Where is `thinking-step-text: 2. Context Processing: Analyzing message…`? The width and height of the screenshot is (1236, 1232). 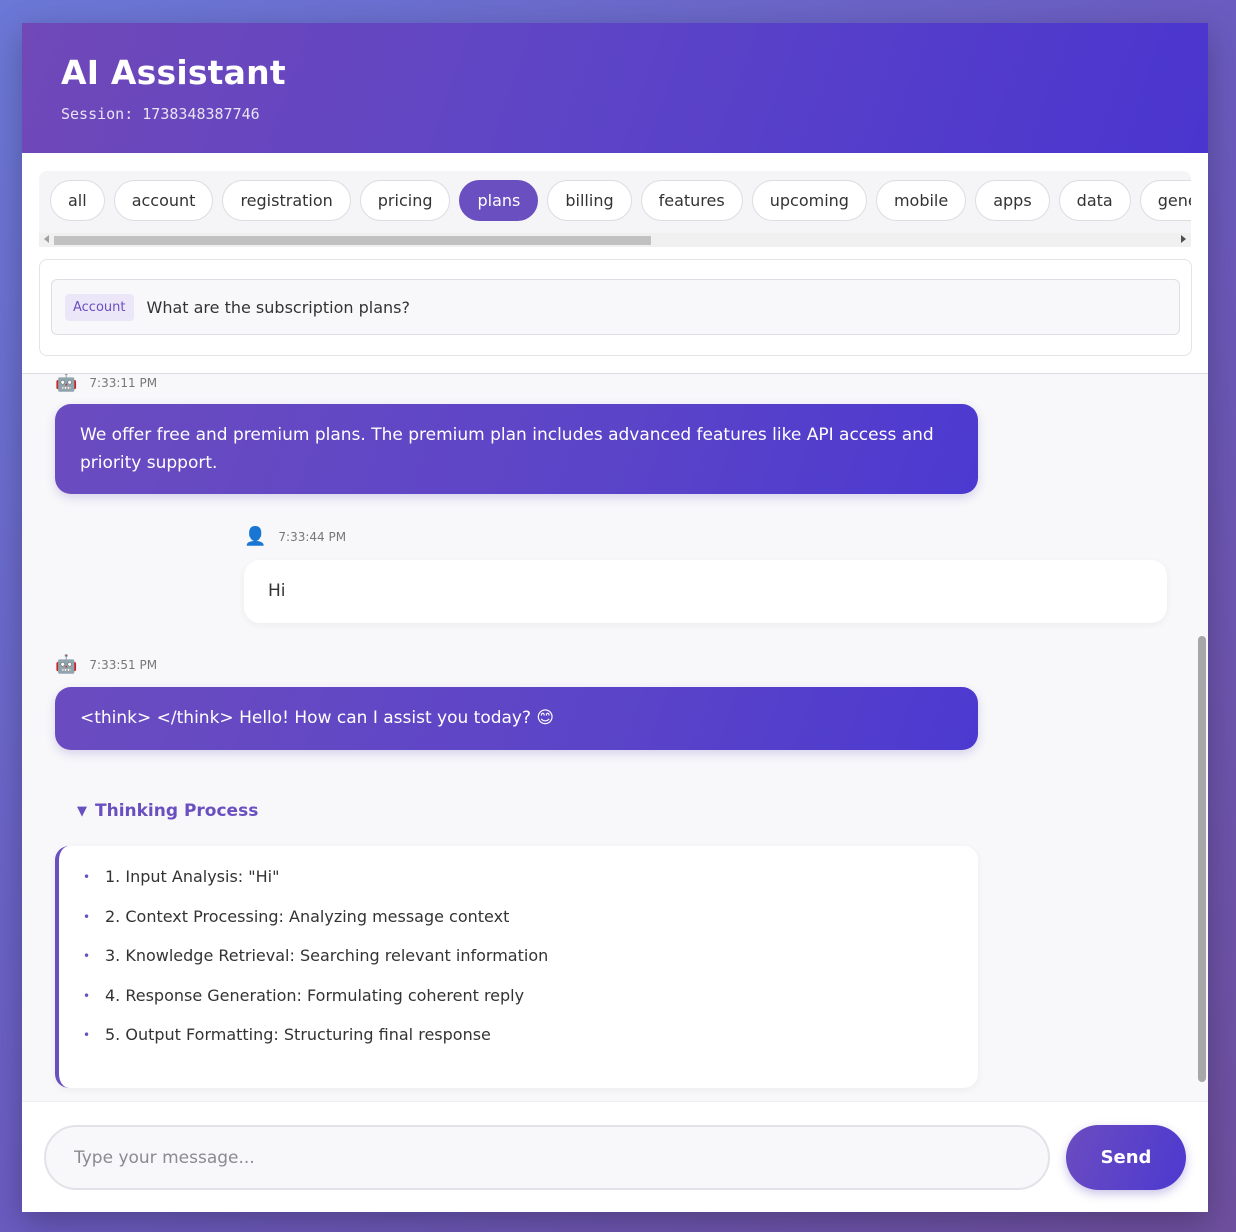
thinking-step-text: 2. Context Processing: Analyzing message… is located at coordinates (307, 916).